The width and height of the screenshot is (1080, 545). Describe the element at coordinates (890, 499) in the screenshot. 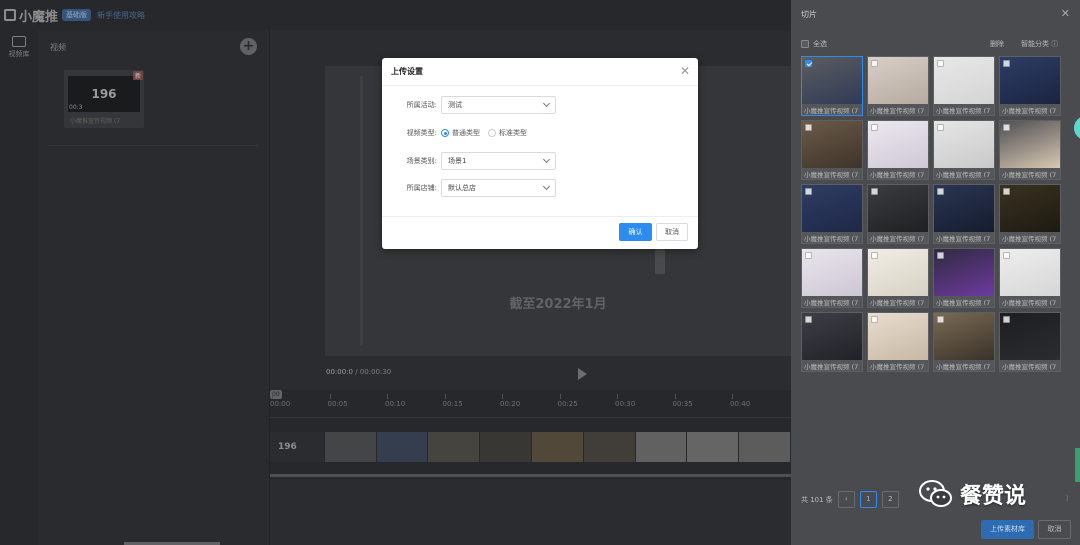

I see `page-2-button: 2` at that location.